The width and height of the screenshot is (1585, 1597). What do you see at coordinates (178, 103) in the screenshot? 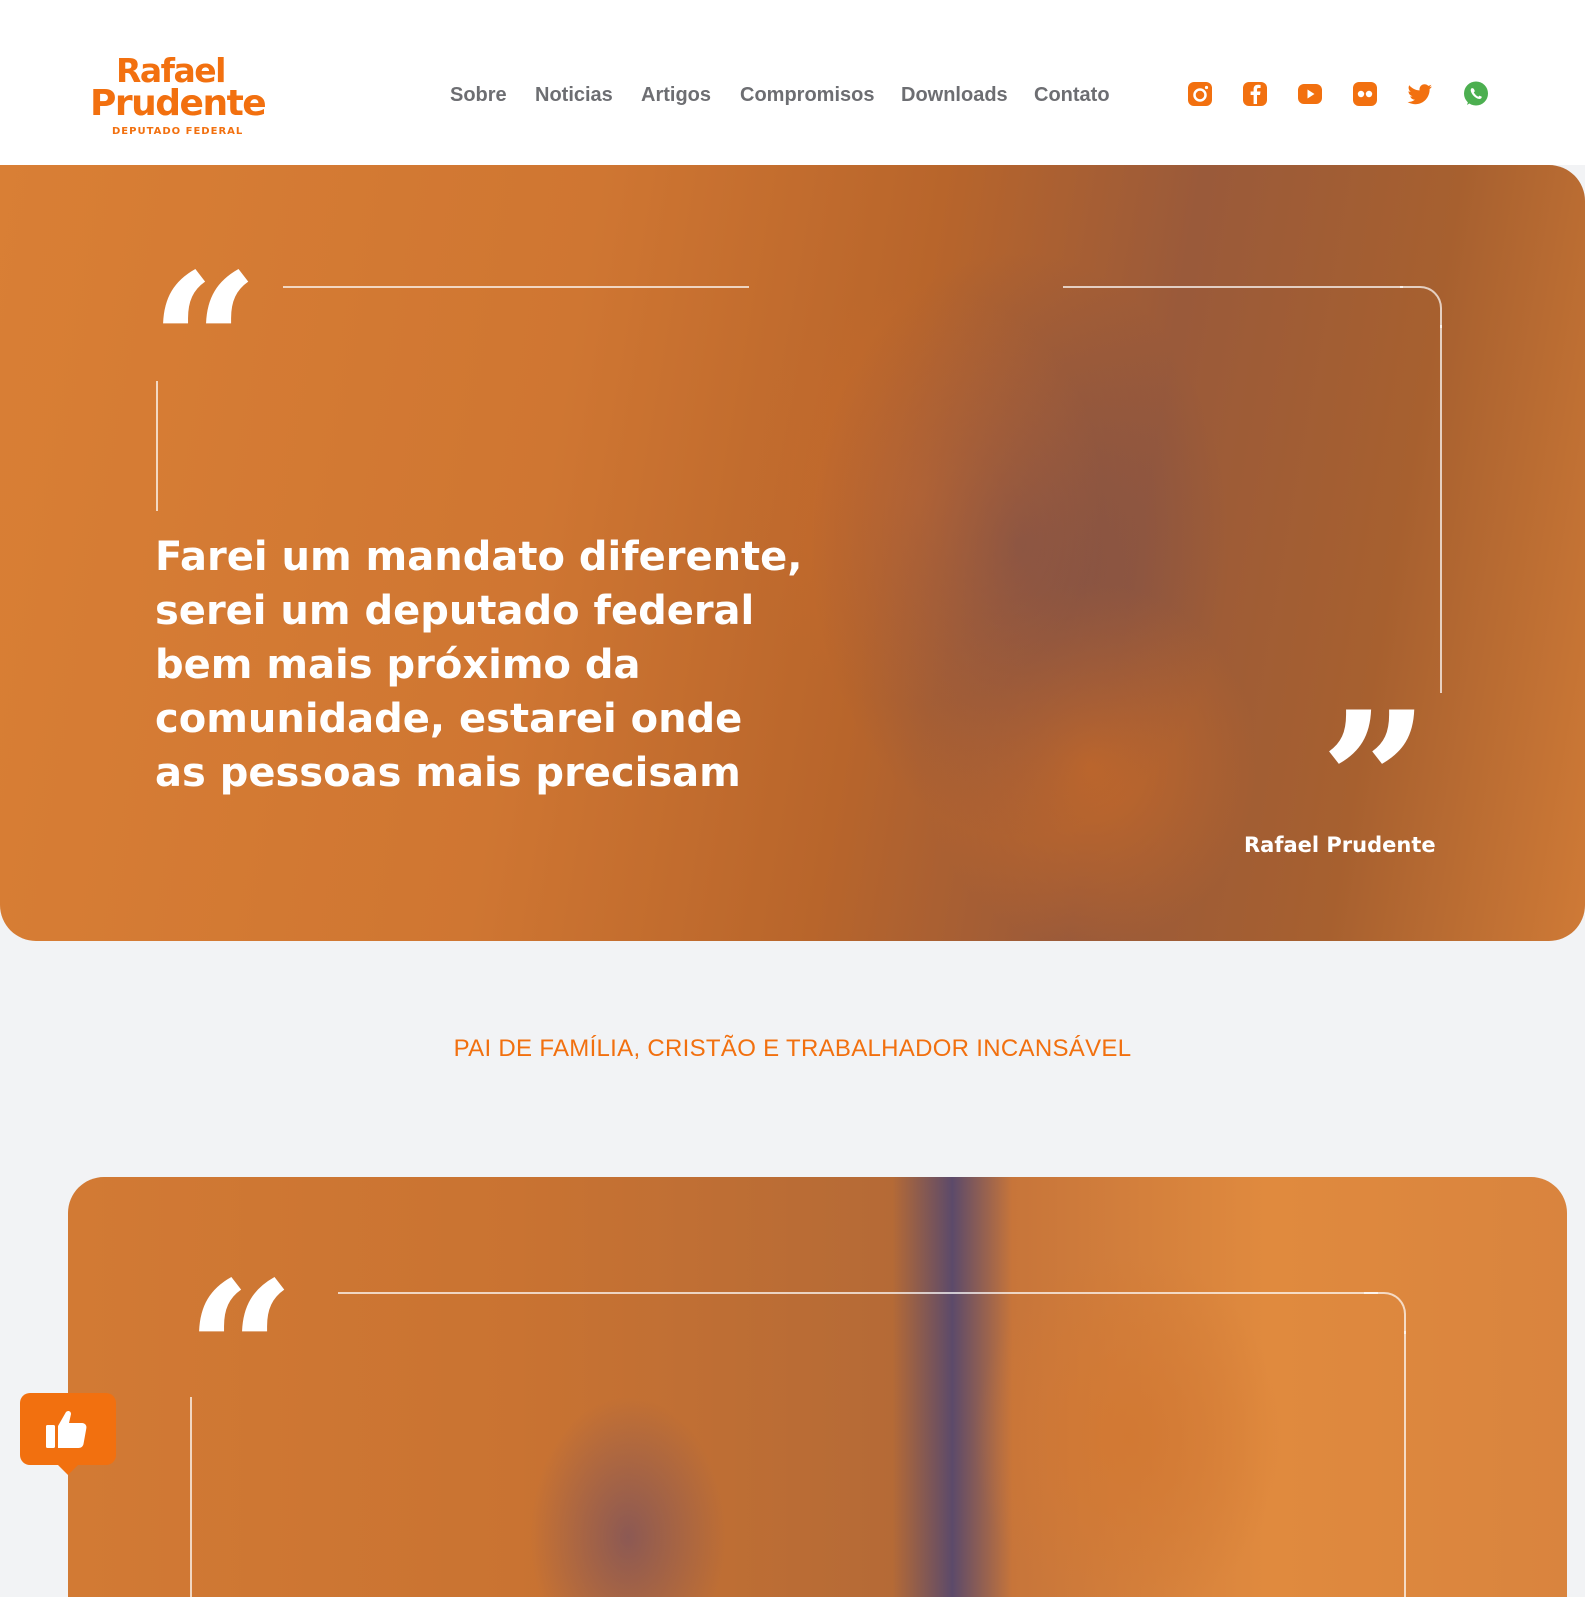
I see `logo-name-line2: Prudente` at bounding box center [178, 103].